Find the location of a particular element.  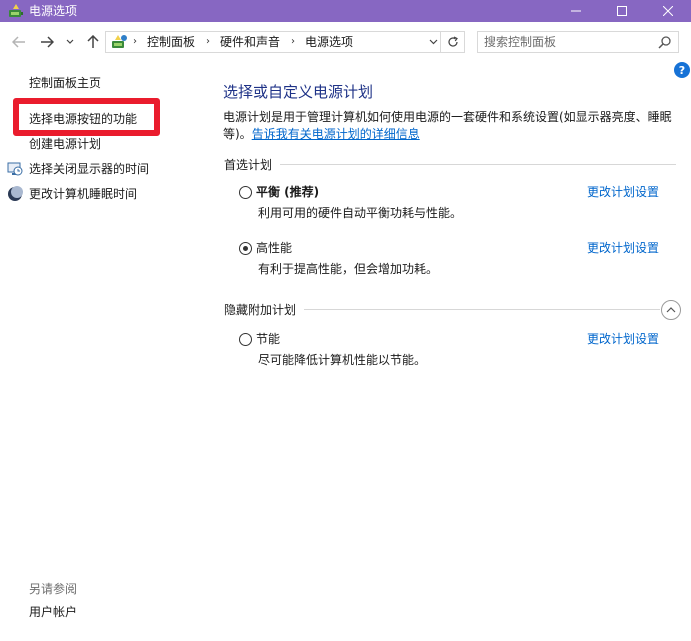

minimize-button is located at coordinates (576, 11).